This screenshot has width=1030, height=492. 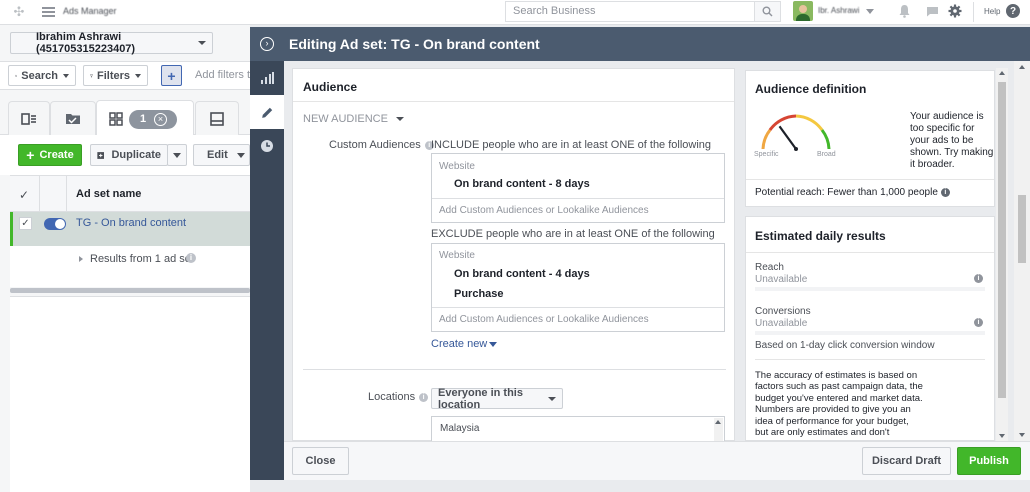 I want to click on account-selector-label: Ibrahim Ashrawi (451705315223407), so click(x=86, y=43).